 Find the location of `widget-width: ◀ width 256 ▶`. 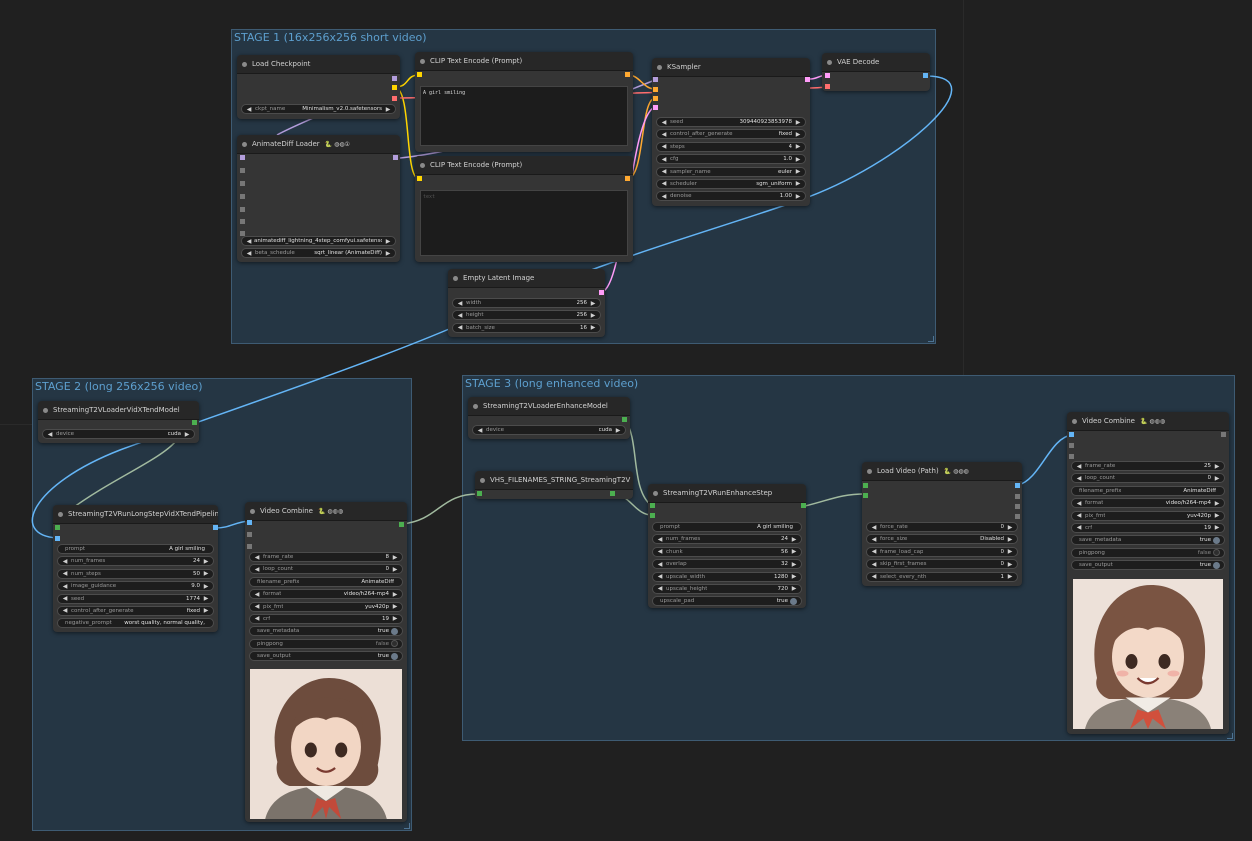

widget-width: ◀ width 256 ▶ is located at coordinates (526, 303).